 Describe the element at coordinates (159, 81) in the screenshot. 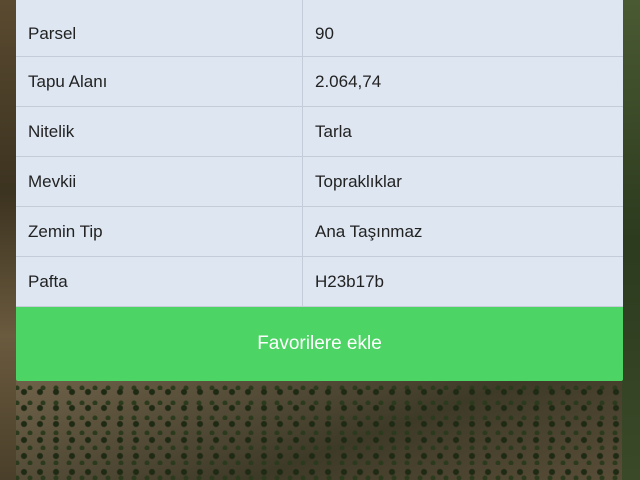

I see `row-label: Tapu Alanı` at that location.